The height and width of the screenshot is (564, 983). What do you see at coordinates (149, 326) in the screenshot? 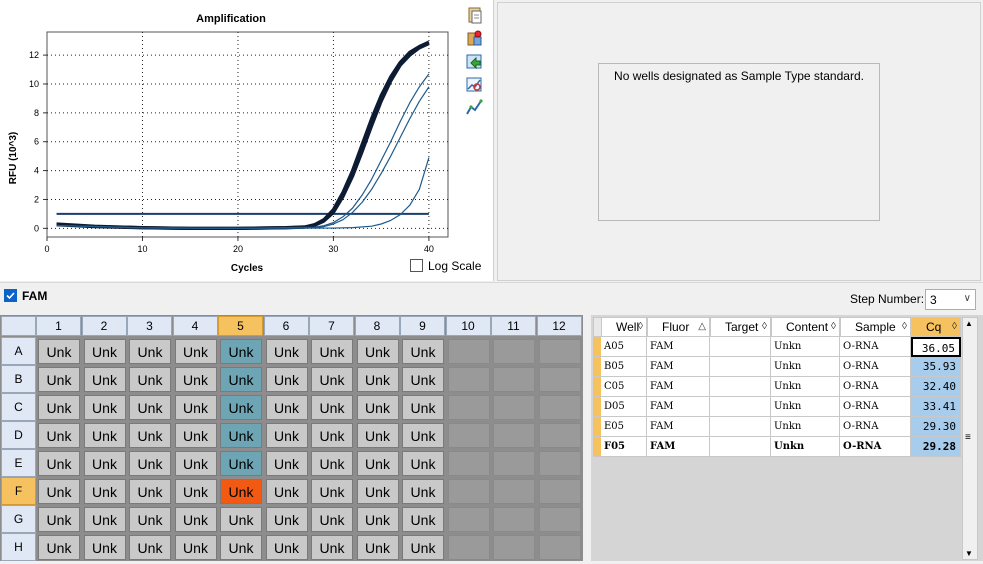
I see `plate-column-header: 3` at bounding box center [149, 326].